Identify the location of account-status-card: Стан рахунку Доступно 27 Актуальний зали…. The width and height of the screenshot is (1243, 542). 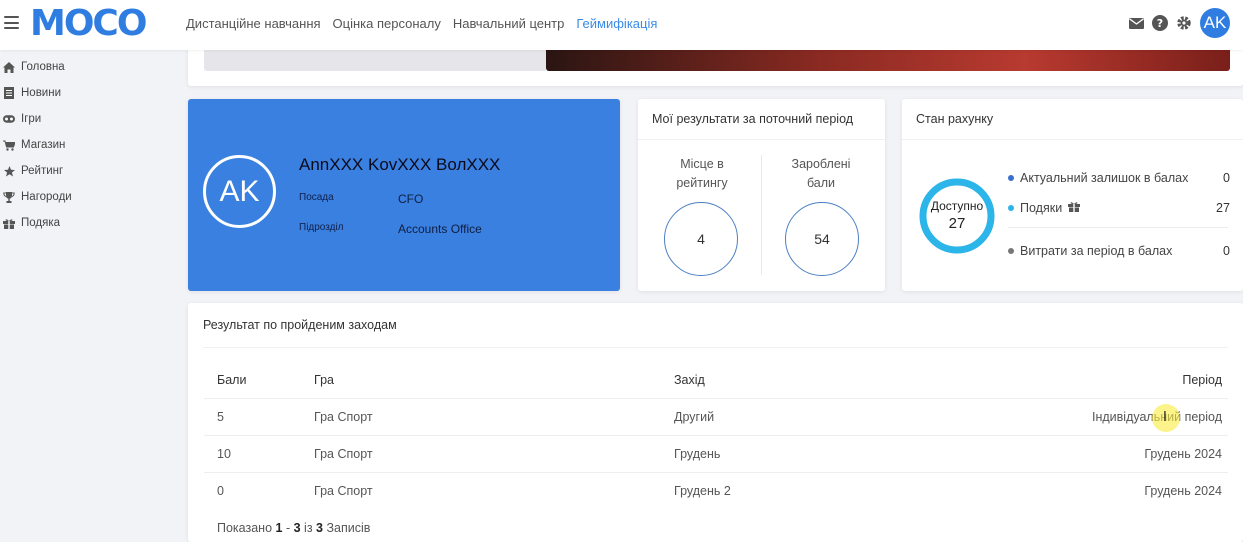
(1072, 195).